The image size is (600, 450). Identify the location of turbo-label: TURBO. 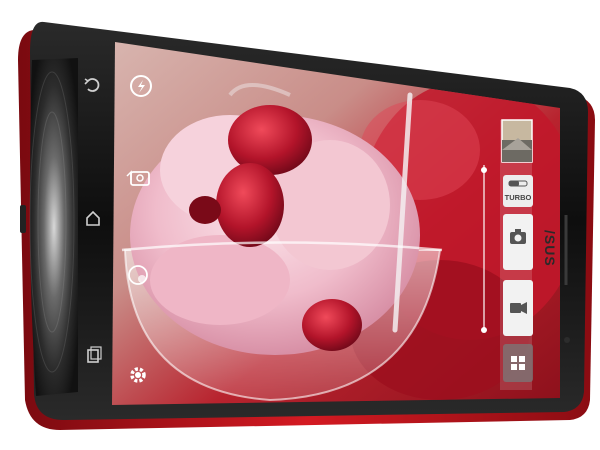
(518, 197).